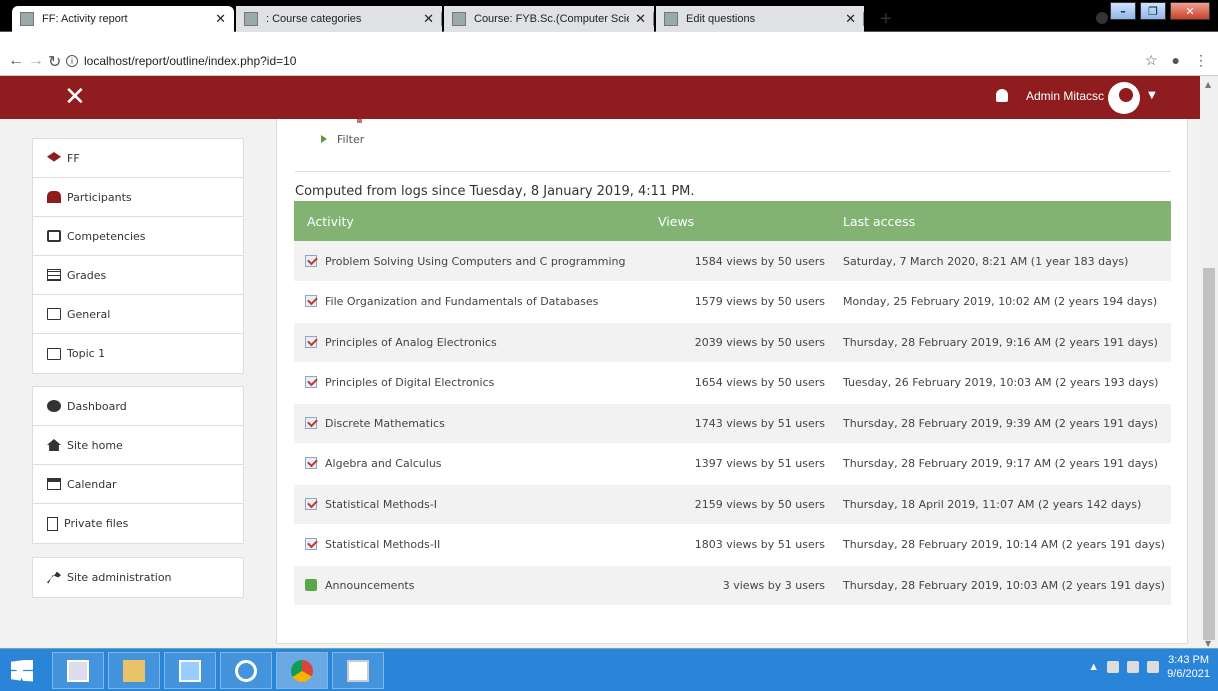 The image size is (1218, 691). What do you see at coordinates (886, 19) in the screenshot?
I see `new-tab-button: +` at bounding box center [886, 19].